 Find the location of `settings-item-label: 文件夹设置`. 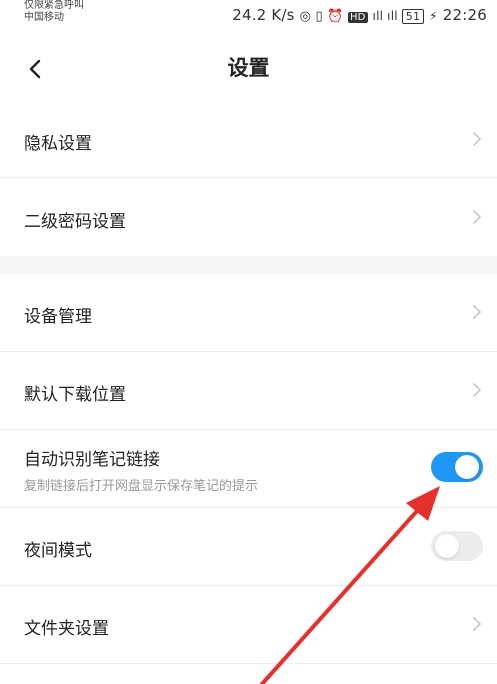

settings-item-label: 文件夹设置 is located at coordinates (66, 629).